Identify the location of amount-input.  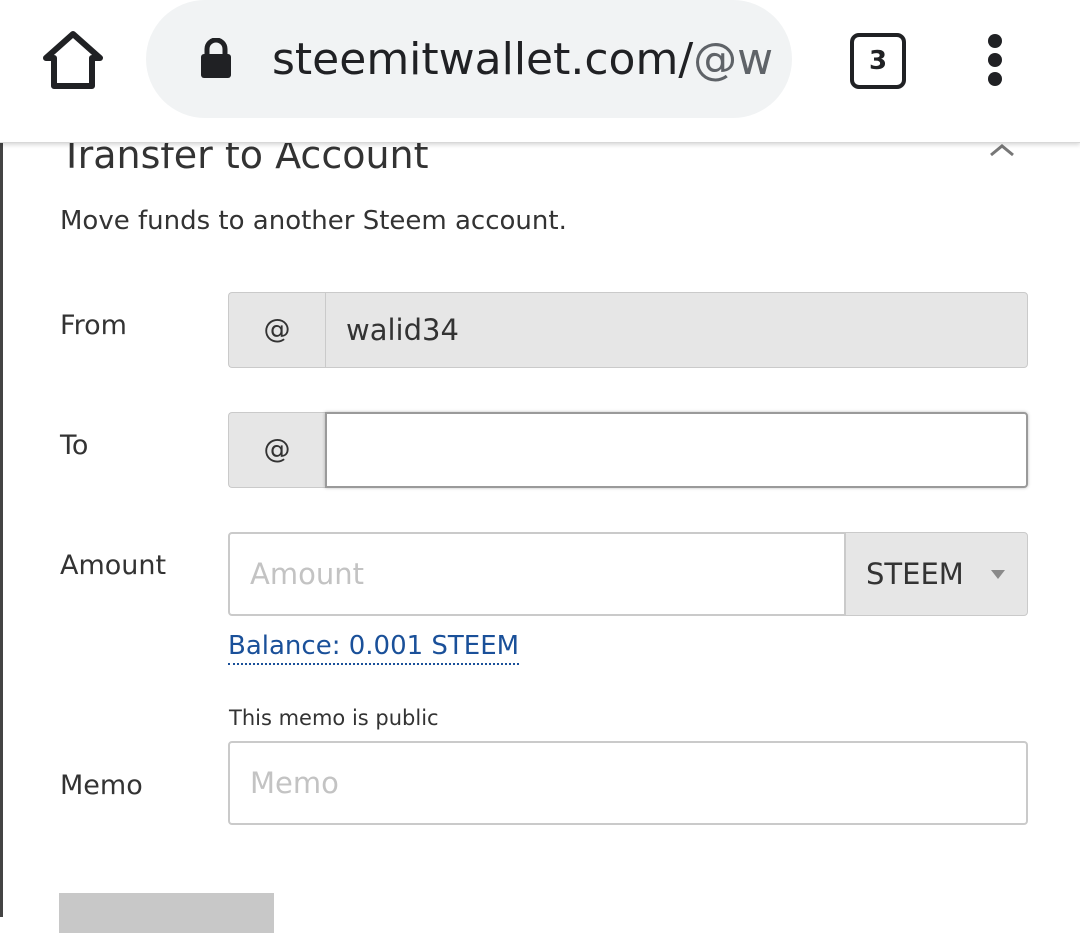
(537, 574).